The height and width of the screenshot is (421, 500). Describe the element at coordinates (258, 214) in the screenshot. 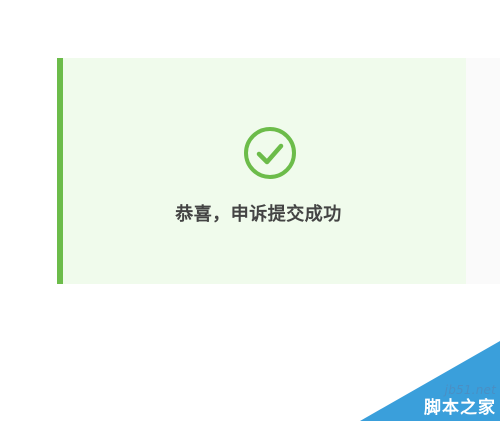

I see `success-message: 恭喜，申诉提交成功` at that location.